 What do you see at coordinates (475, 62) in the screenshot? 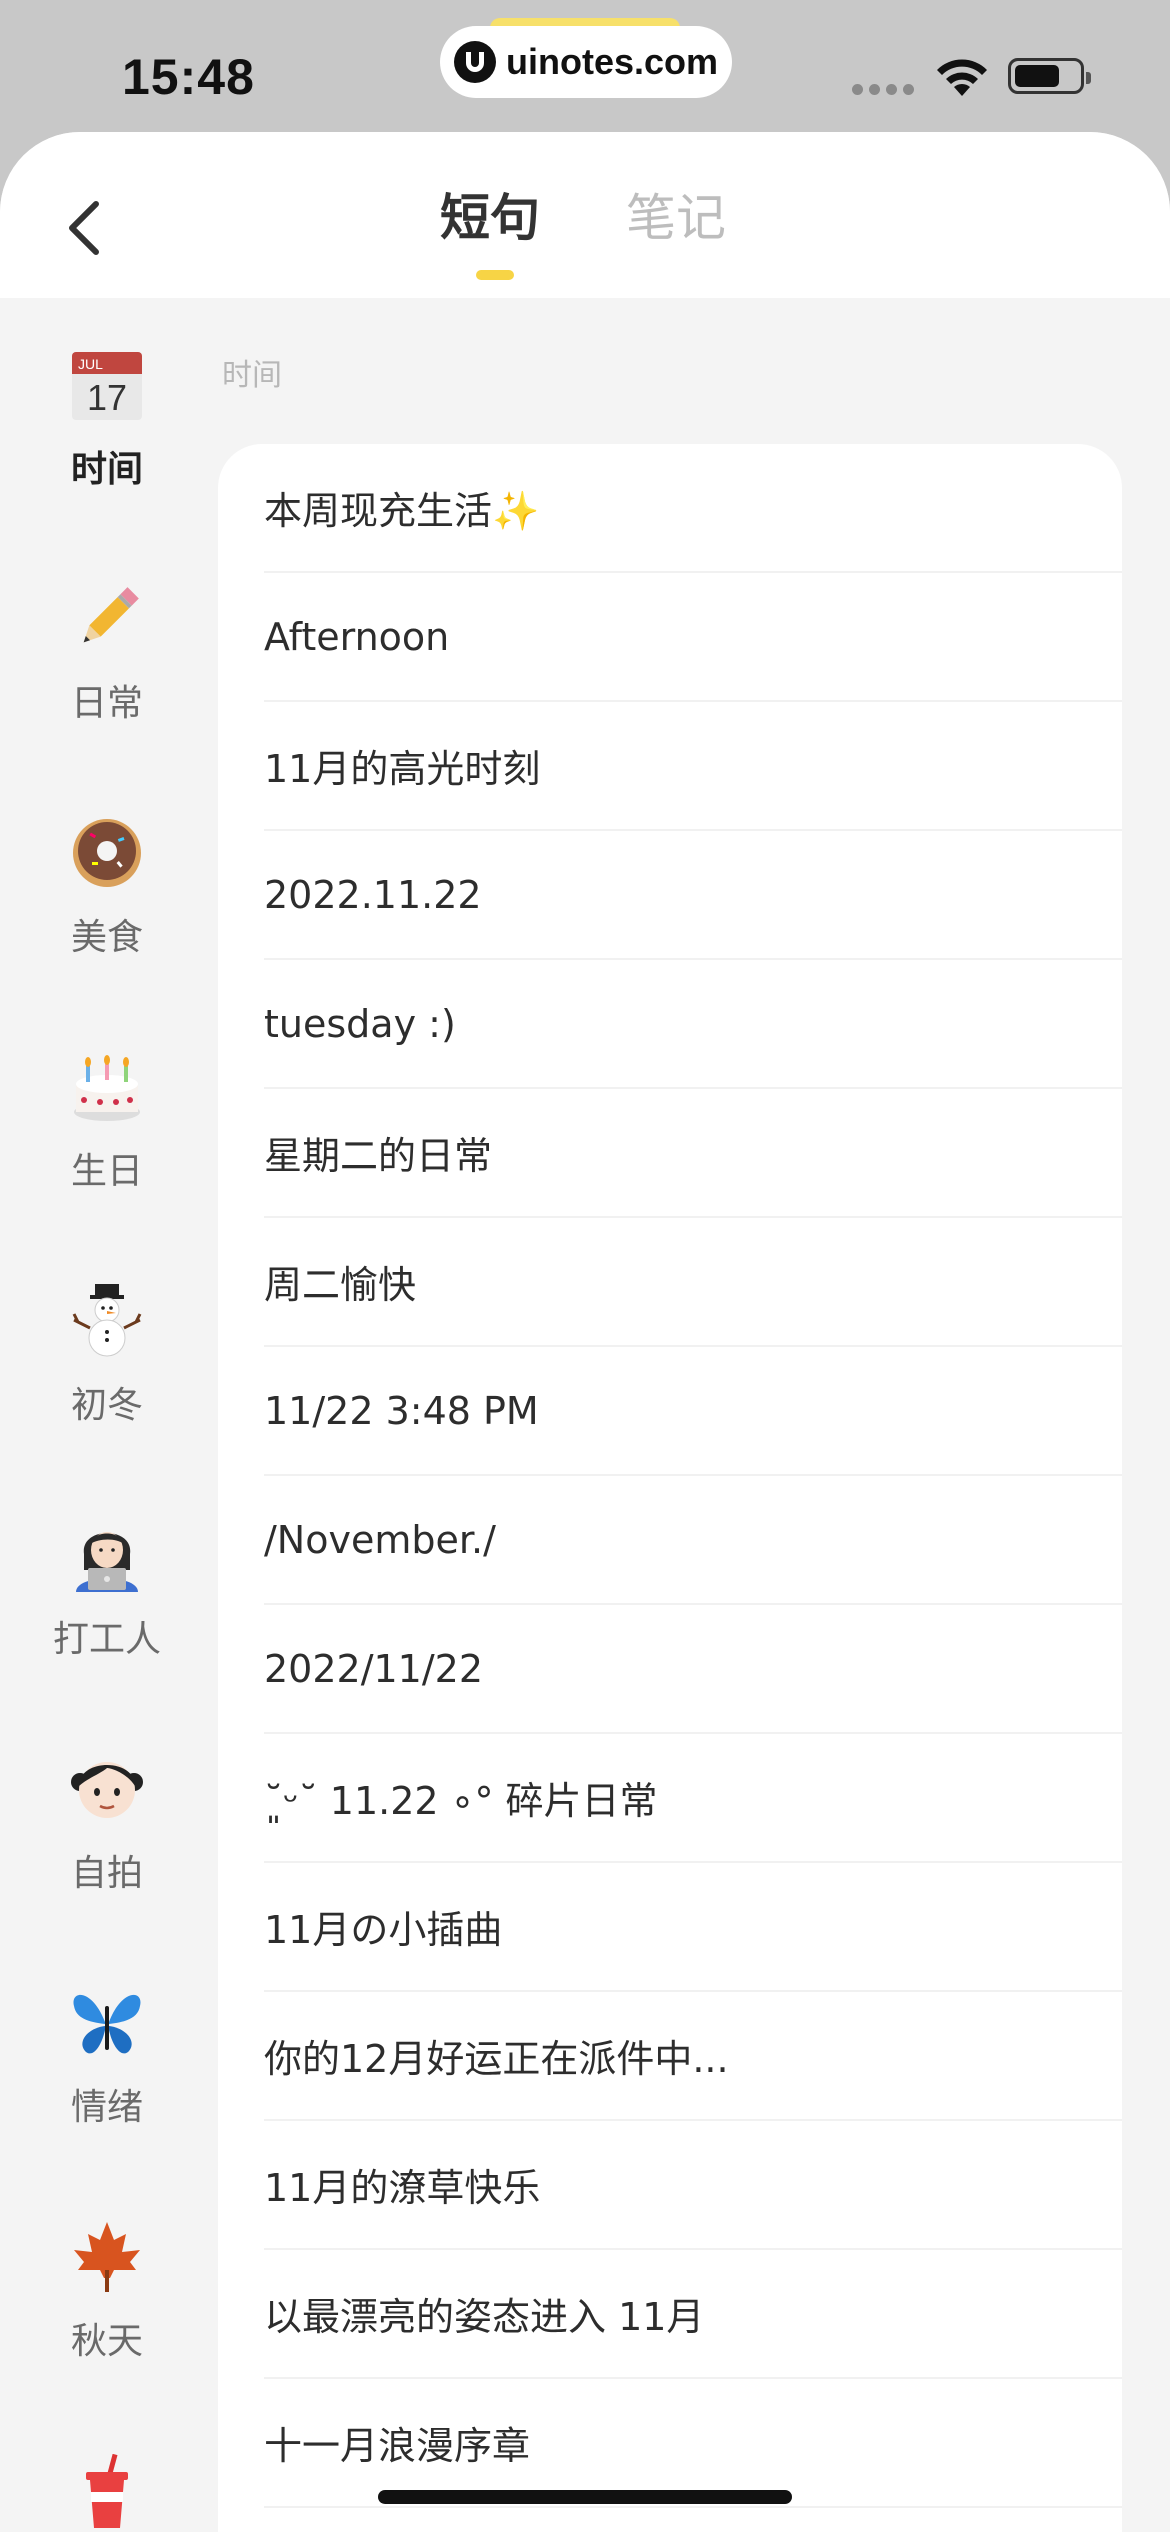
I see `uinotes-logo-icon` at bounding box center [475, 62].